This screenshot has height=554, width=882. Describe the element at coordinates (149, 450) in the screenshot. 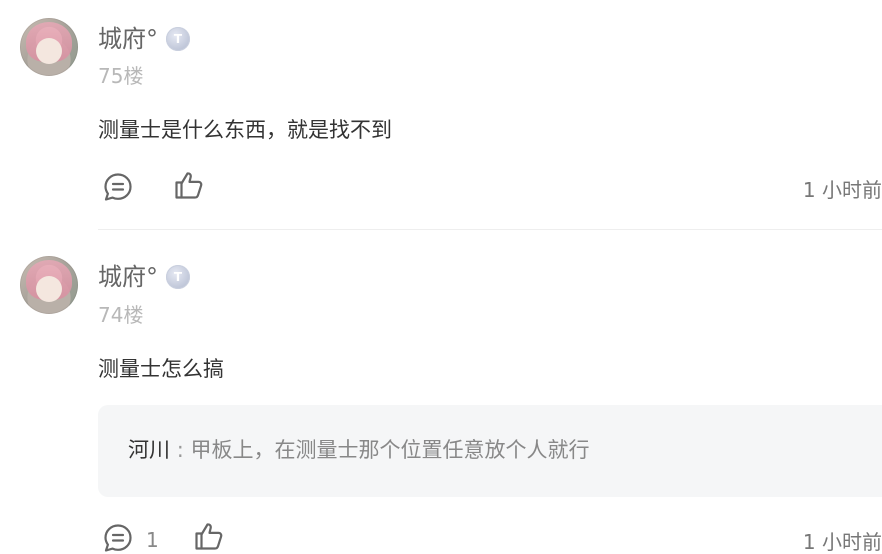

I see `reply-author: 河川` at that location.